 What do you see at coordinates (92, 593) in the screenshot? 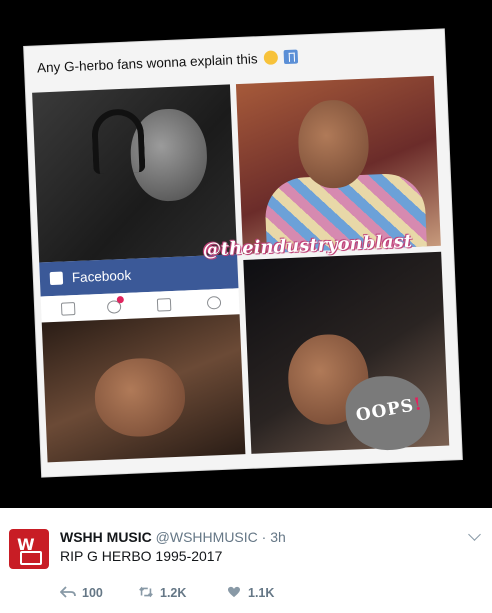
I see `reply-count: 100` at bounding box center [92, 593].